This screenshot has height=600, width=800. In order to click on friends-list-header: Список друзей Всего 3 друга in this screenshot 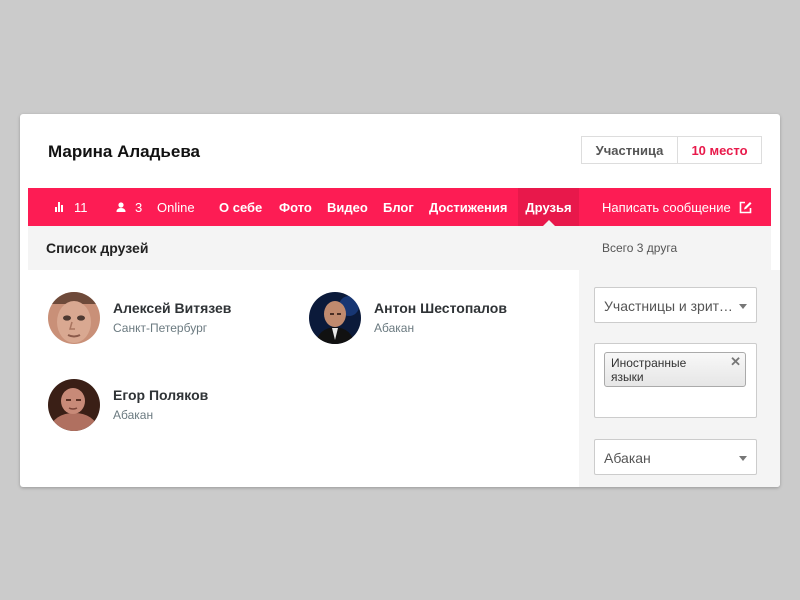, I will do `click(399, 248)`.